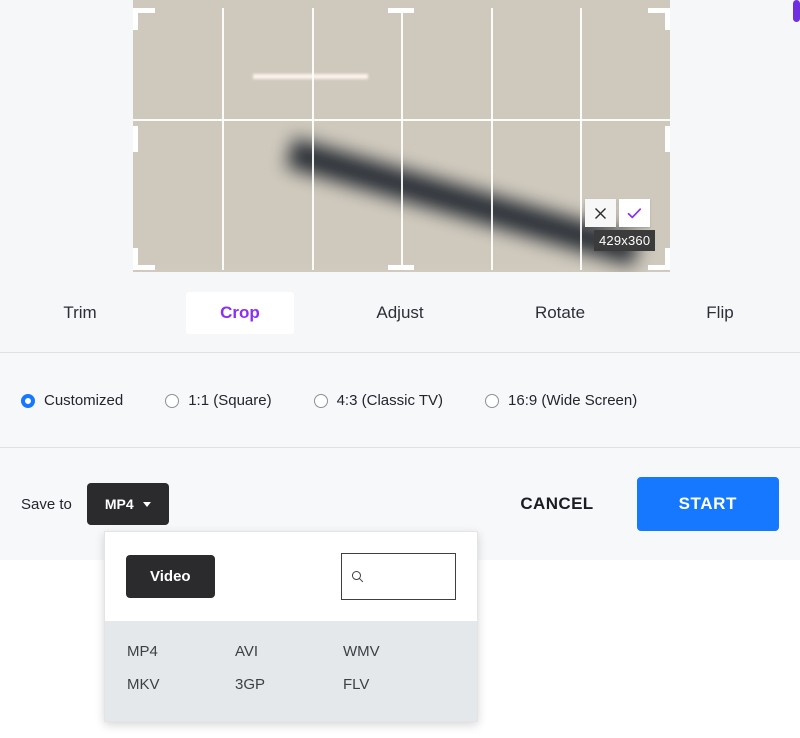 The height and width of the screenshot is (738, 800). What do you see at coordinates (181, 651) in the screenshot?
I see `format-option-mp4: MP4` at bounding box center [181, 651].